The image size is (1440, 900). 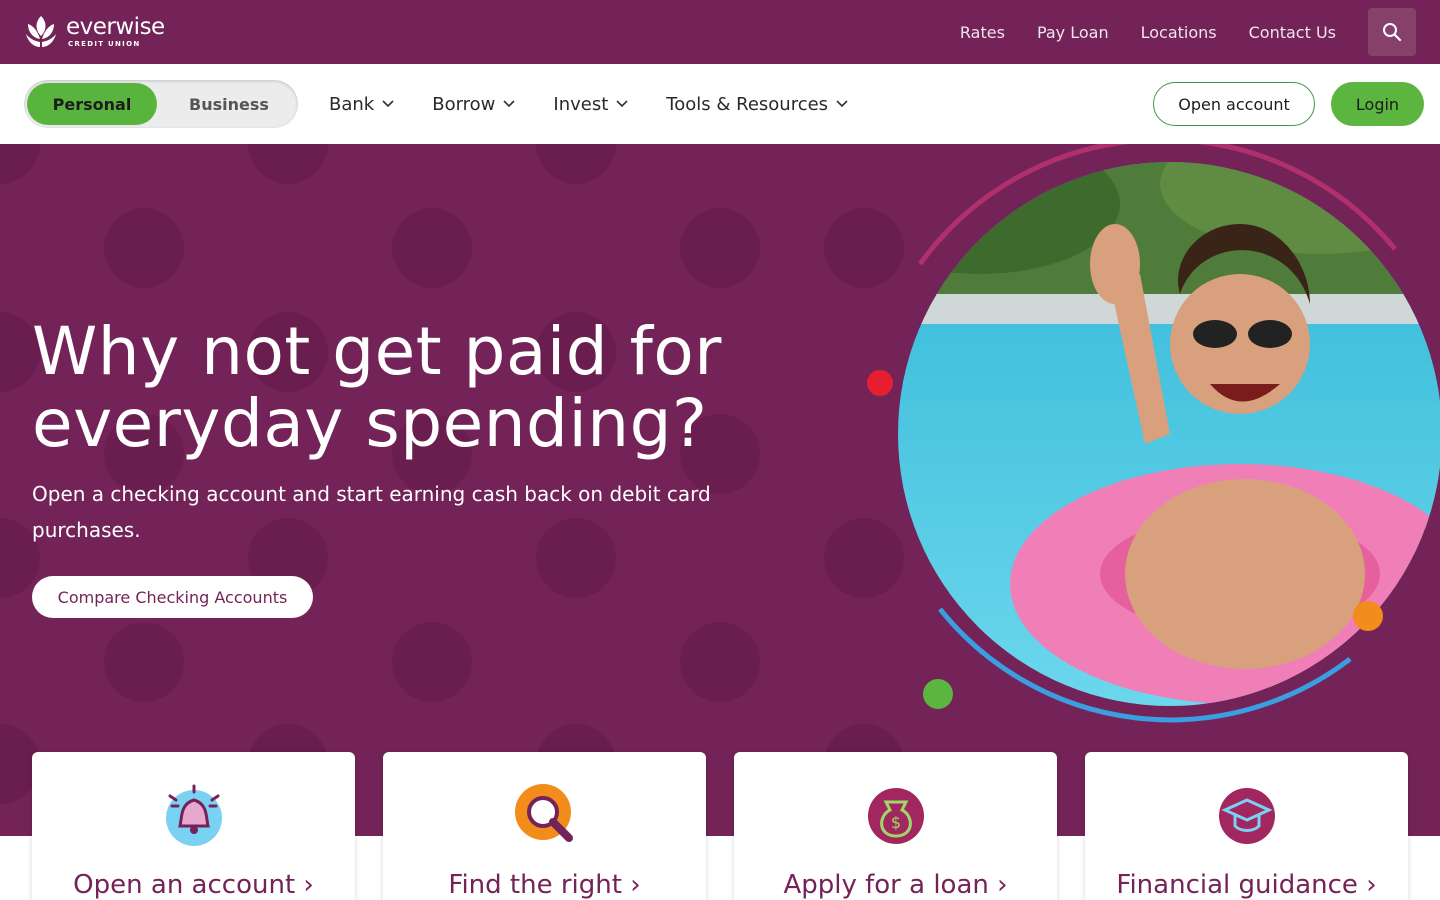 I want to click on main-menu: Bank Borrow Invest Tools & Resources, so click(x=607, y=104).